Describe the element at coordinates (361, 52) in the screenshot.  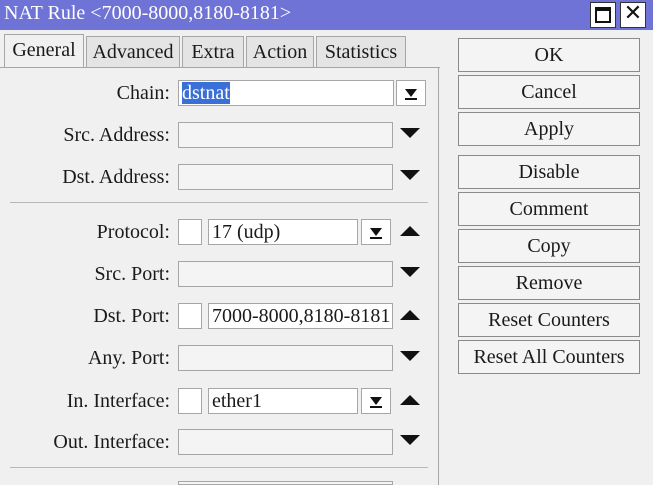
I see `tab-statistics: Statistics` at that location.